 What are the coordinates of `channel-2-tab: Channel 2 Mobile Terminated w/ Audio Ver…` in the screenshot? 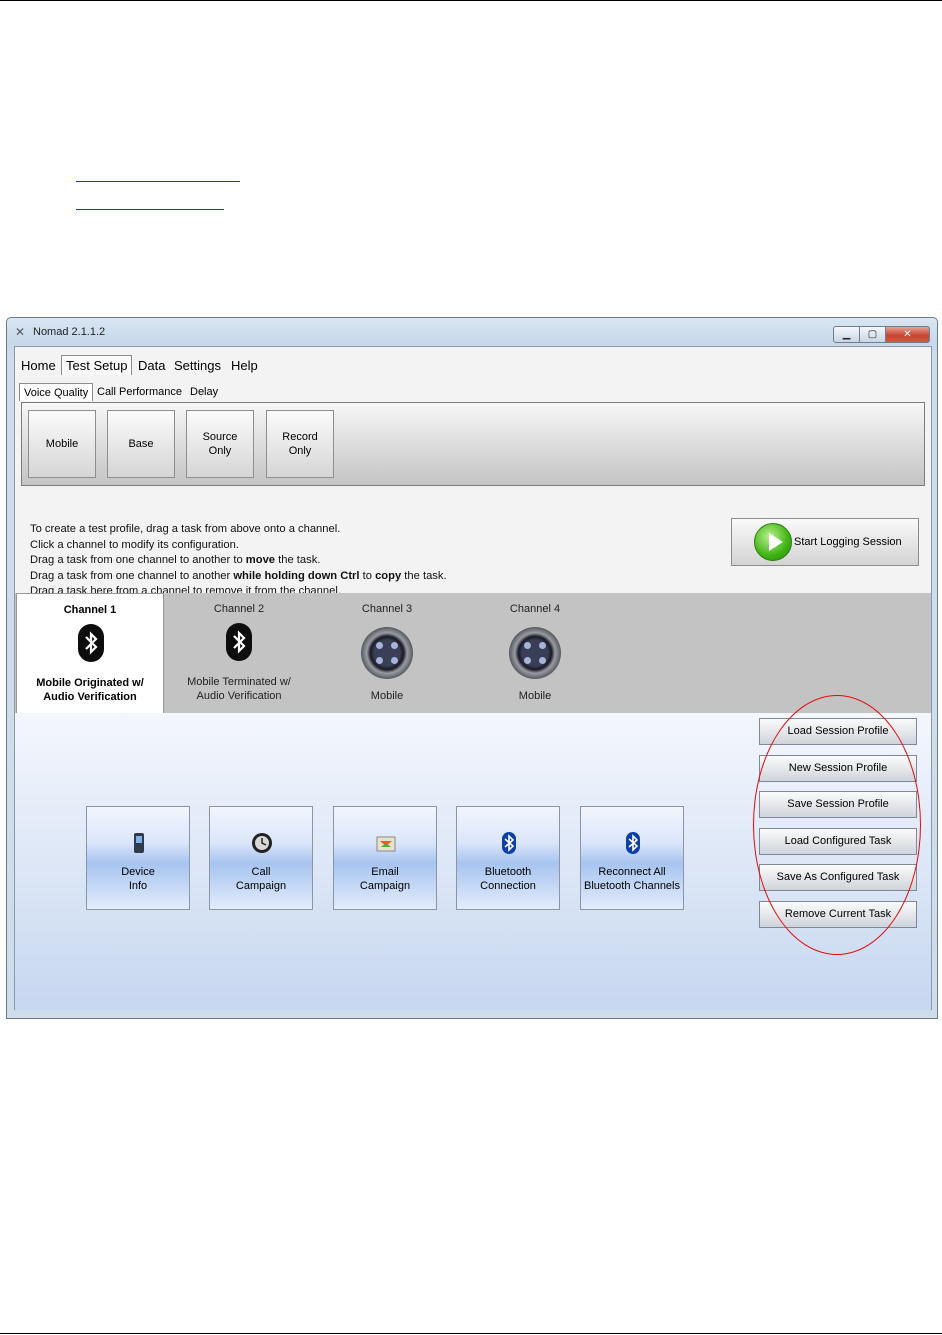 It's located at (239, 652).